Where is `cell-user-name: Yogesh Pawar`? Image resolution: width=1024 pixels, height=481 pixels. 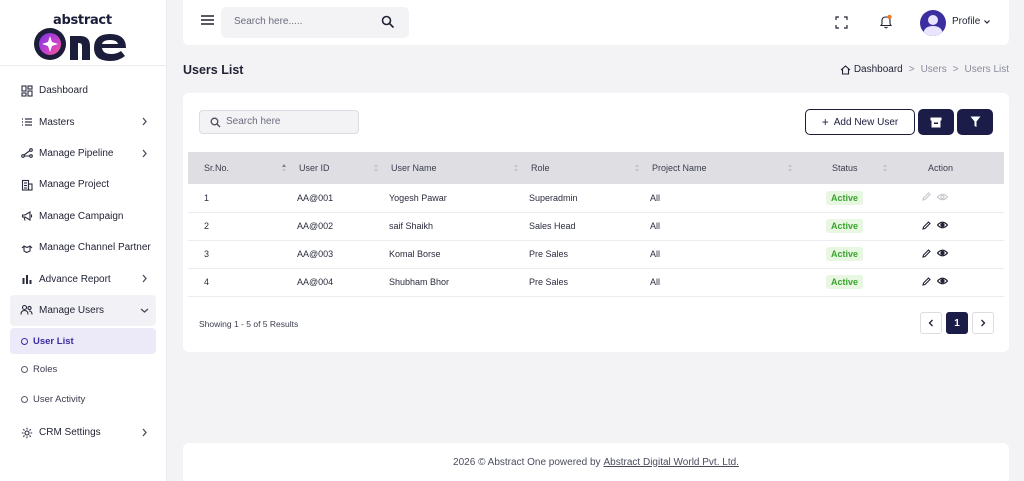 cell-user-name: Yogesh Pawar is located at coordinates (418, 197).